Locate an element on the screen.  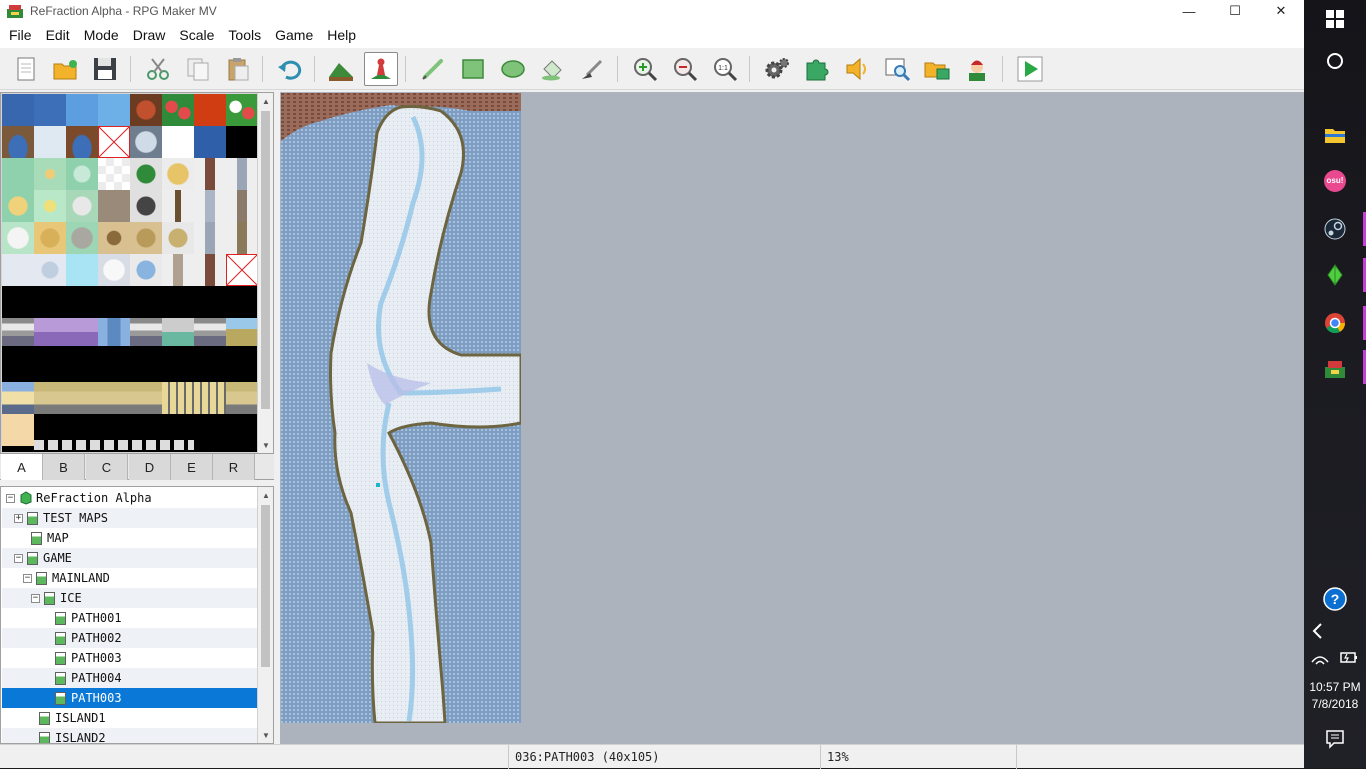
tile-mixed-flowers is located at coordinates (242, 110).